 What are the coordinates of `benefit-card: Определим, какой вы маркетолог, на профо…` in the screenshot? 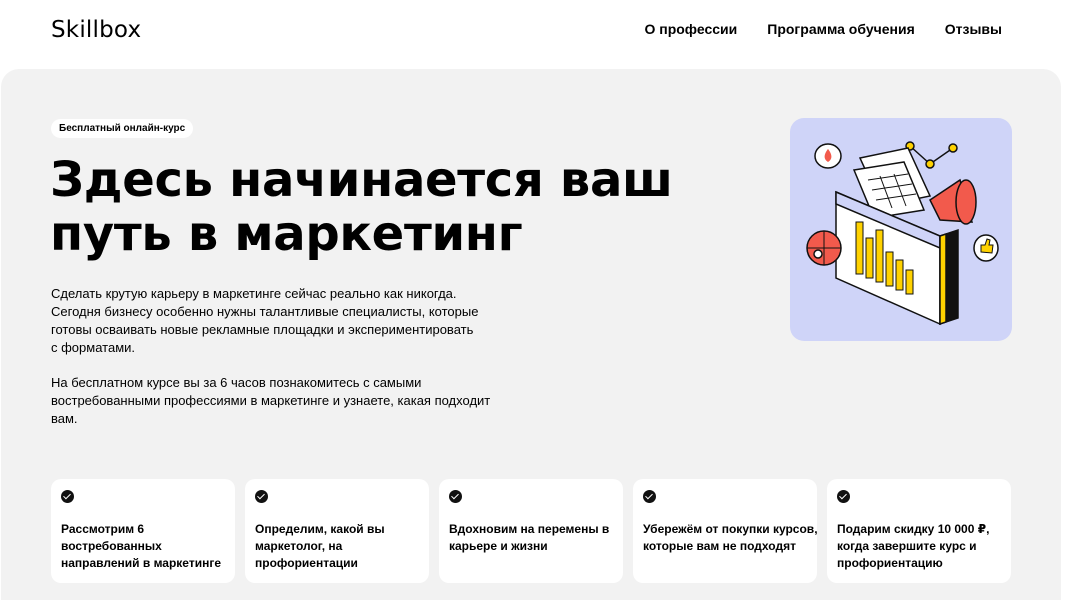 It's located at (337, 531).